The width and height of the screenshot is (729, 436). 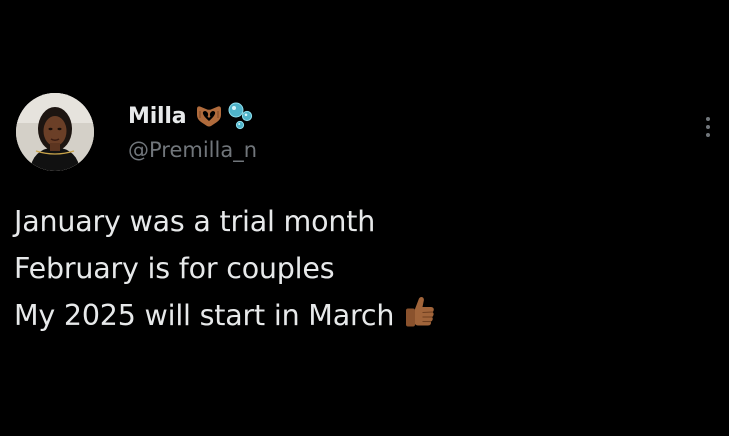 I want to click on avatar-photo, so click(x=55, y=132).